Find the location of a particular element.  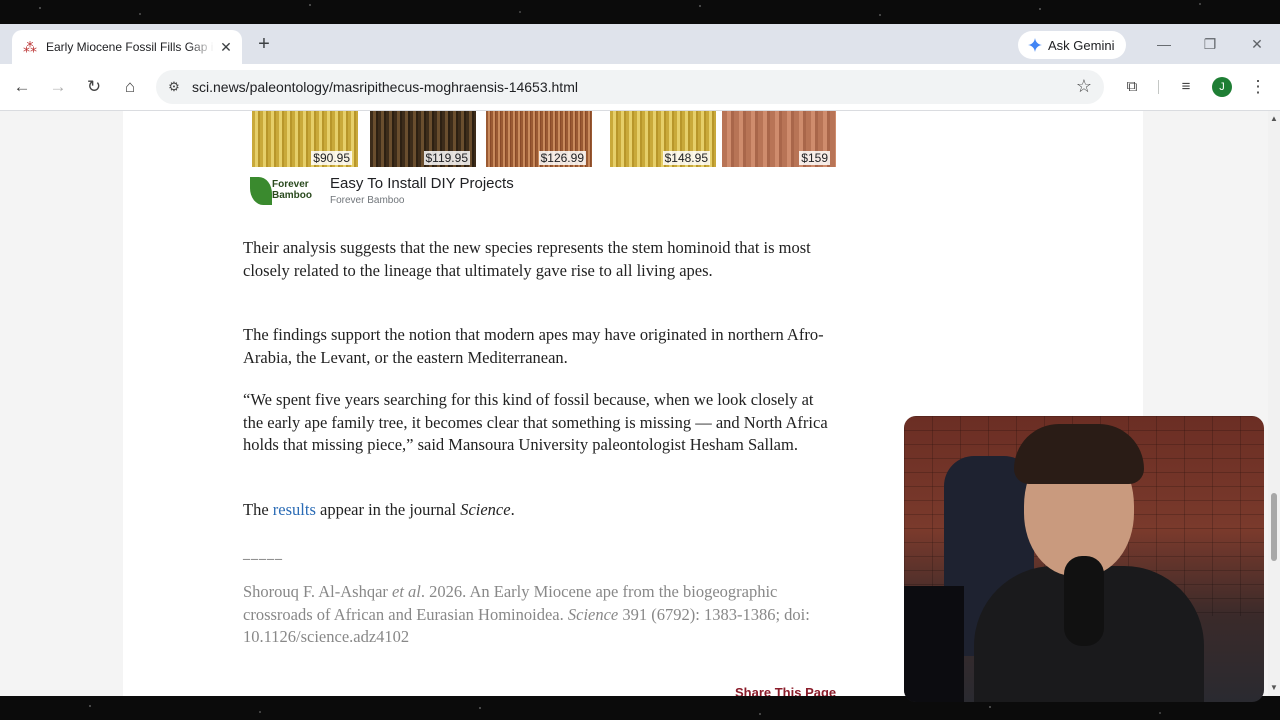

ad-brand: Forever Bamboo is located at coordinates (367, 200).